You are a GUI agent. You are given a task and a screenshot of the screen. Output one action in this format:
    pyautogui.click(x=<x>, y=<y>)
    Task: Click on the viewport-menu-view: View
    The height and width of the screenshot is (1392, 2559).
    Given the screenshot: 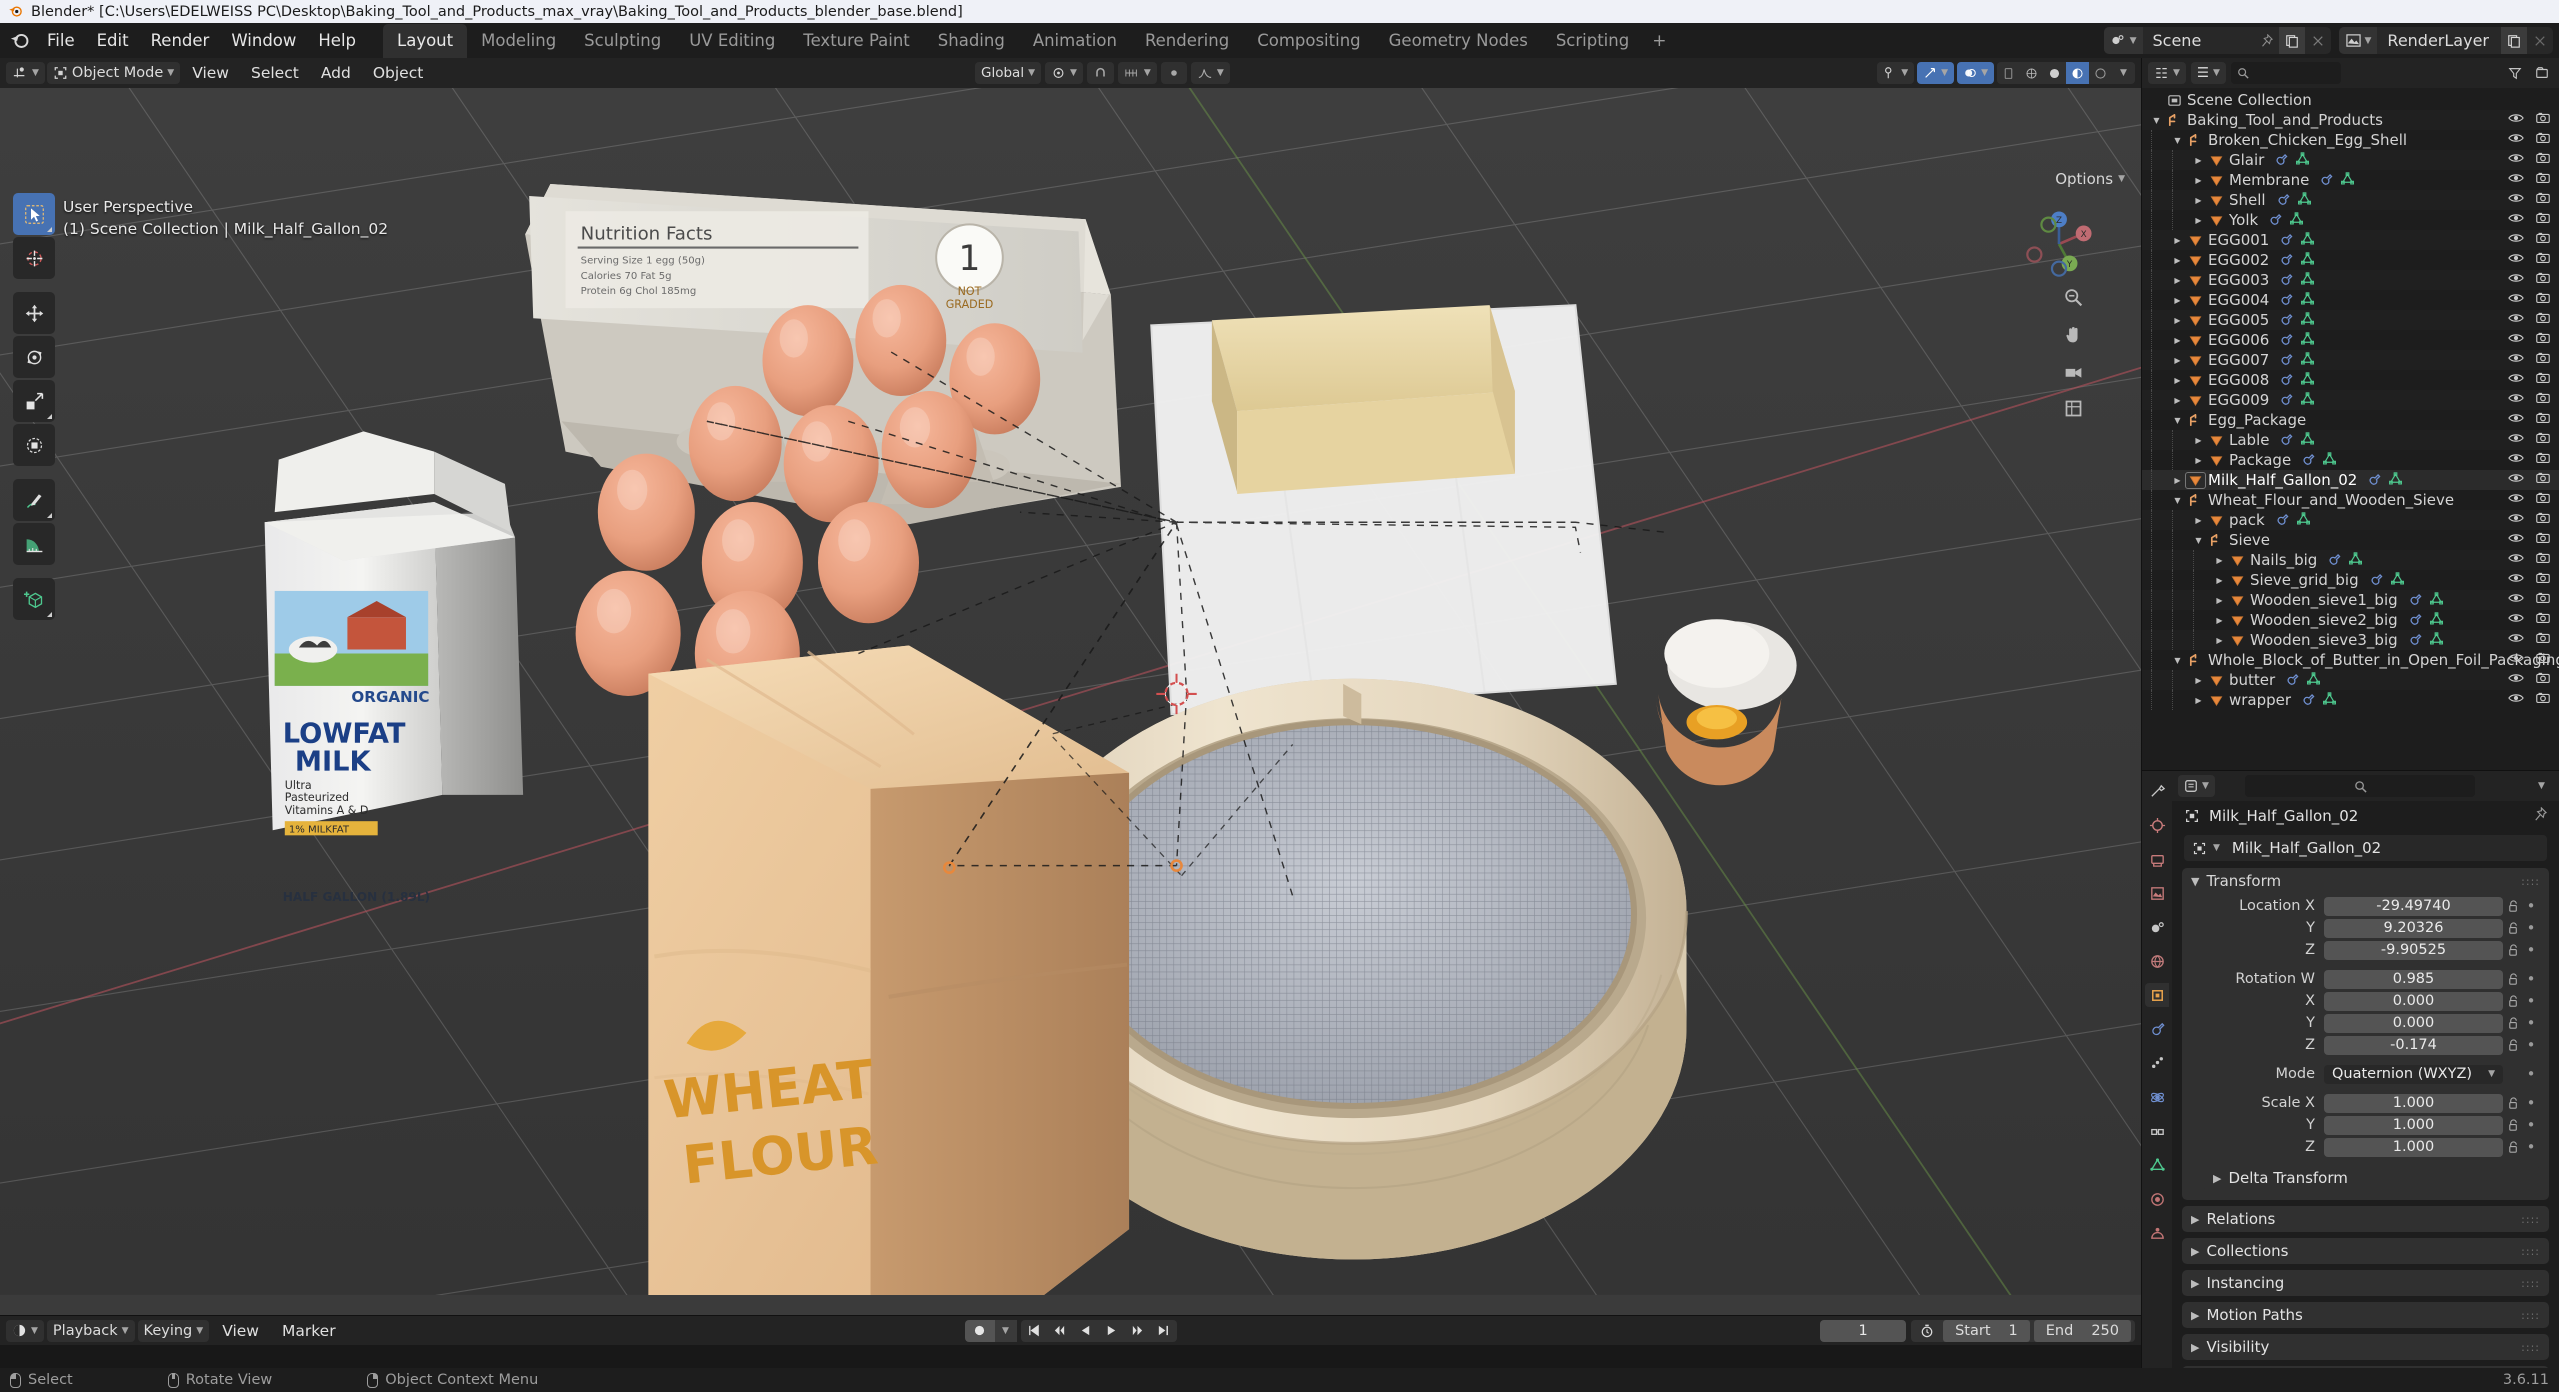 What is the action you would take?
    pyautogui.click(x=210, y=73)
    